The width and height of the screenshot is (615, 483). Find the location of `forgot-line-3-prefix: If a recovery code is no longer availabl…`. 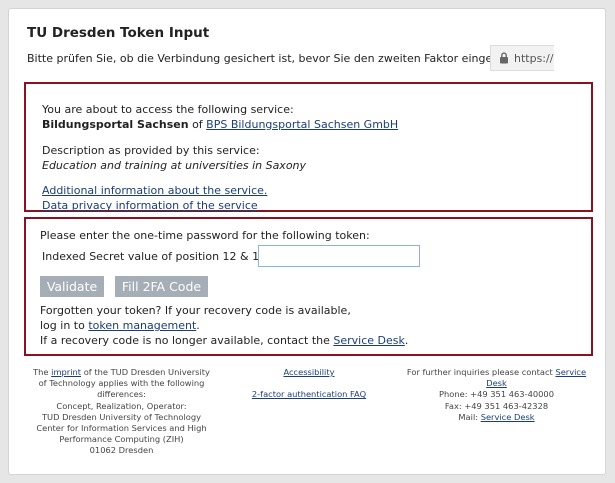

forgot-line-3-prefix: If a recovery code is no longer availabl… is located at coordinates (185, 340).